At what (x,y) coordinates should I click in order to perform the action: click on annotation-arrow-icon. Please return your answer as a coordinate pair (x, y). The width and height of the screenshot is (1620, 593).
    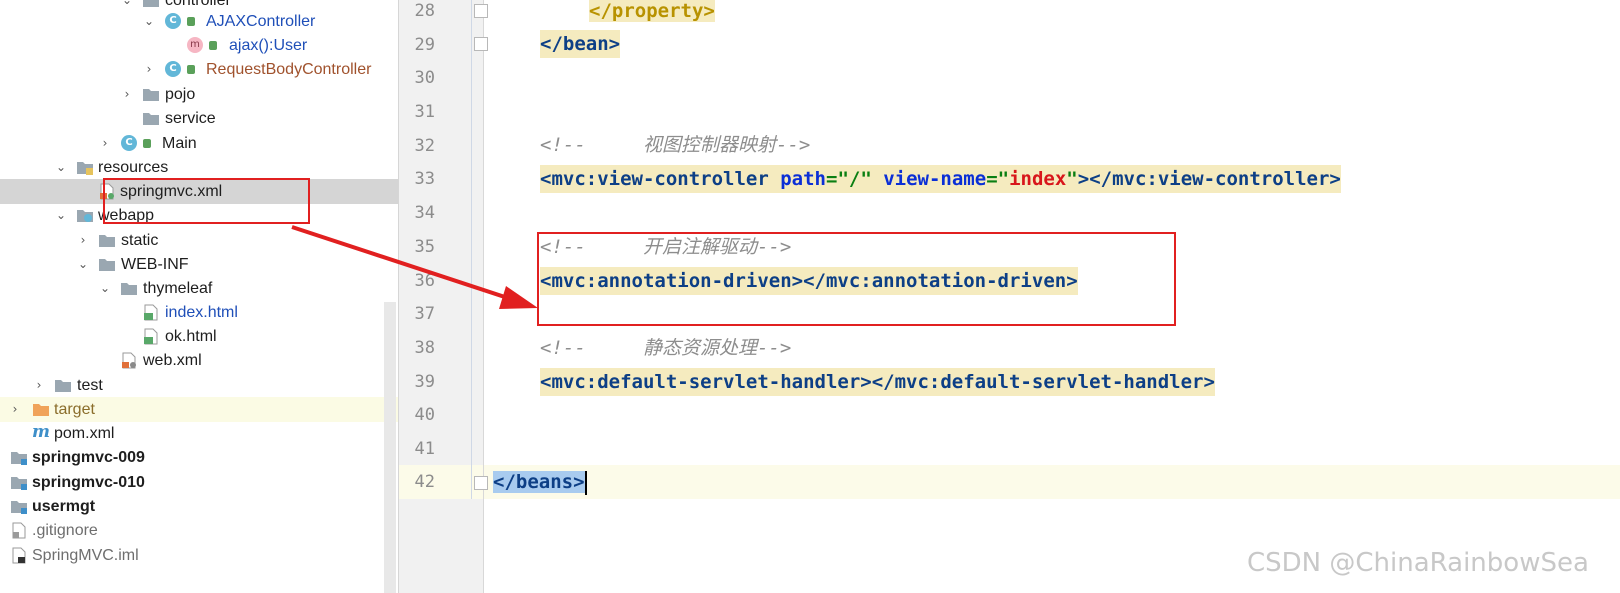
    Looking at the image, I should click on (414, 267).